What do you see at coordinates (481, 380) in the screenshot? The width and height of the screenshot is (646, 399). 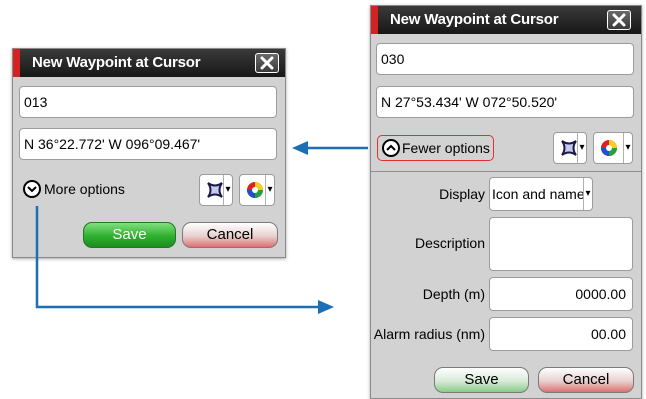 I see `save-button: Save` at bounding box center [481, 380].